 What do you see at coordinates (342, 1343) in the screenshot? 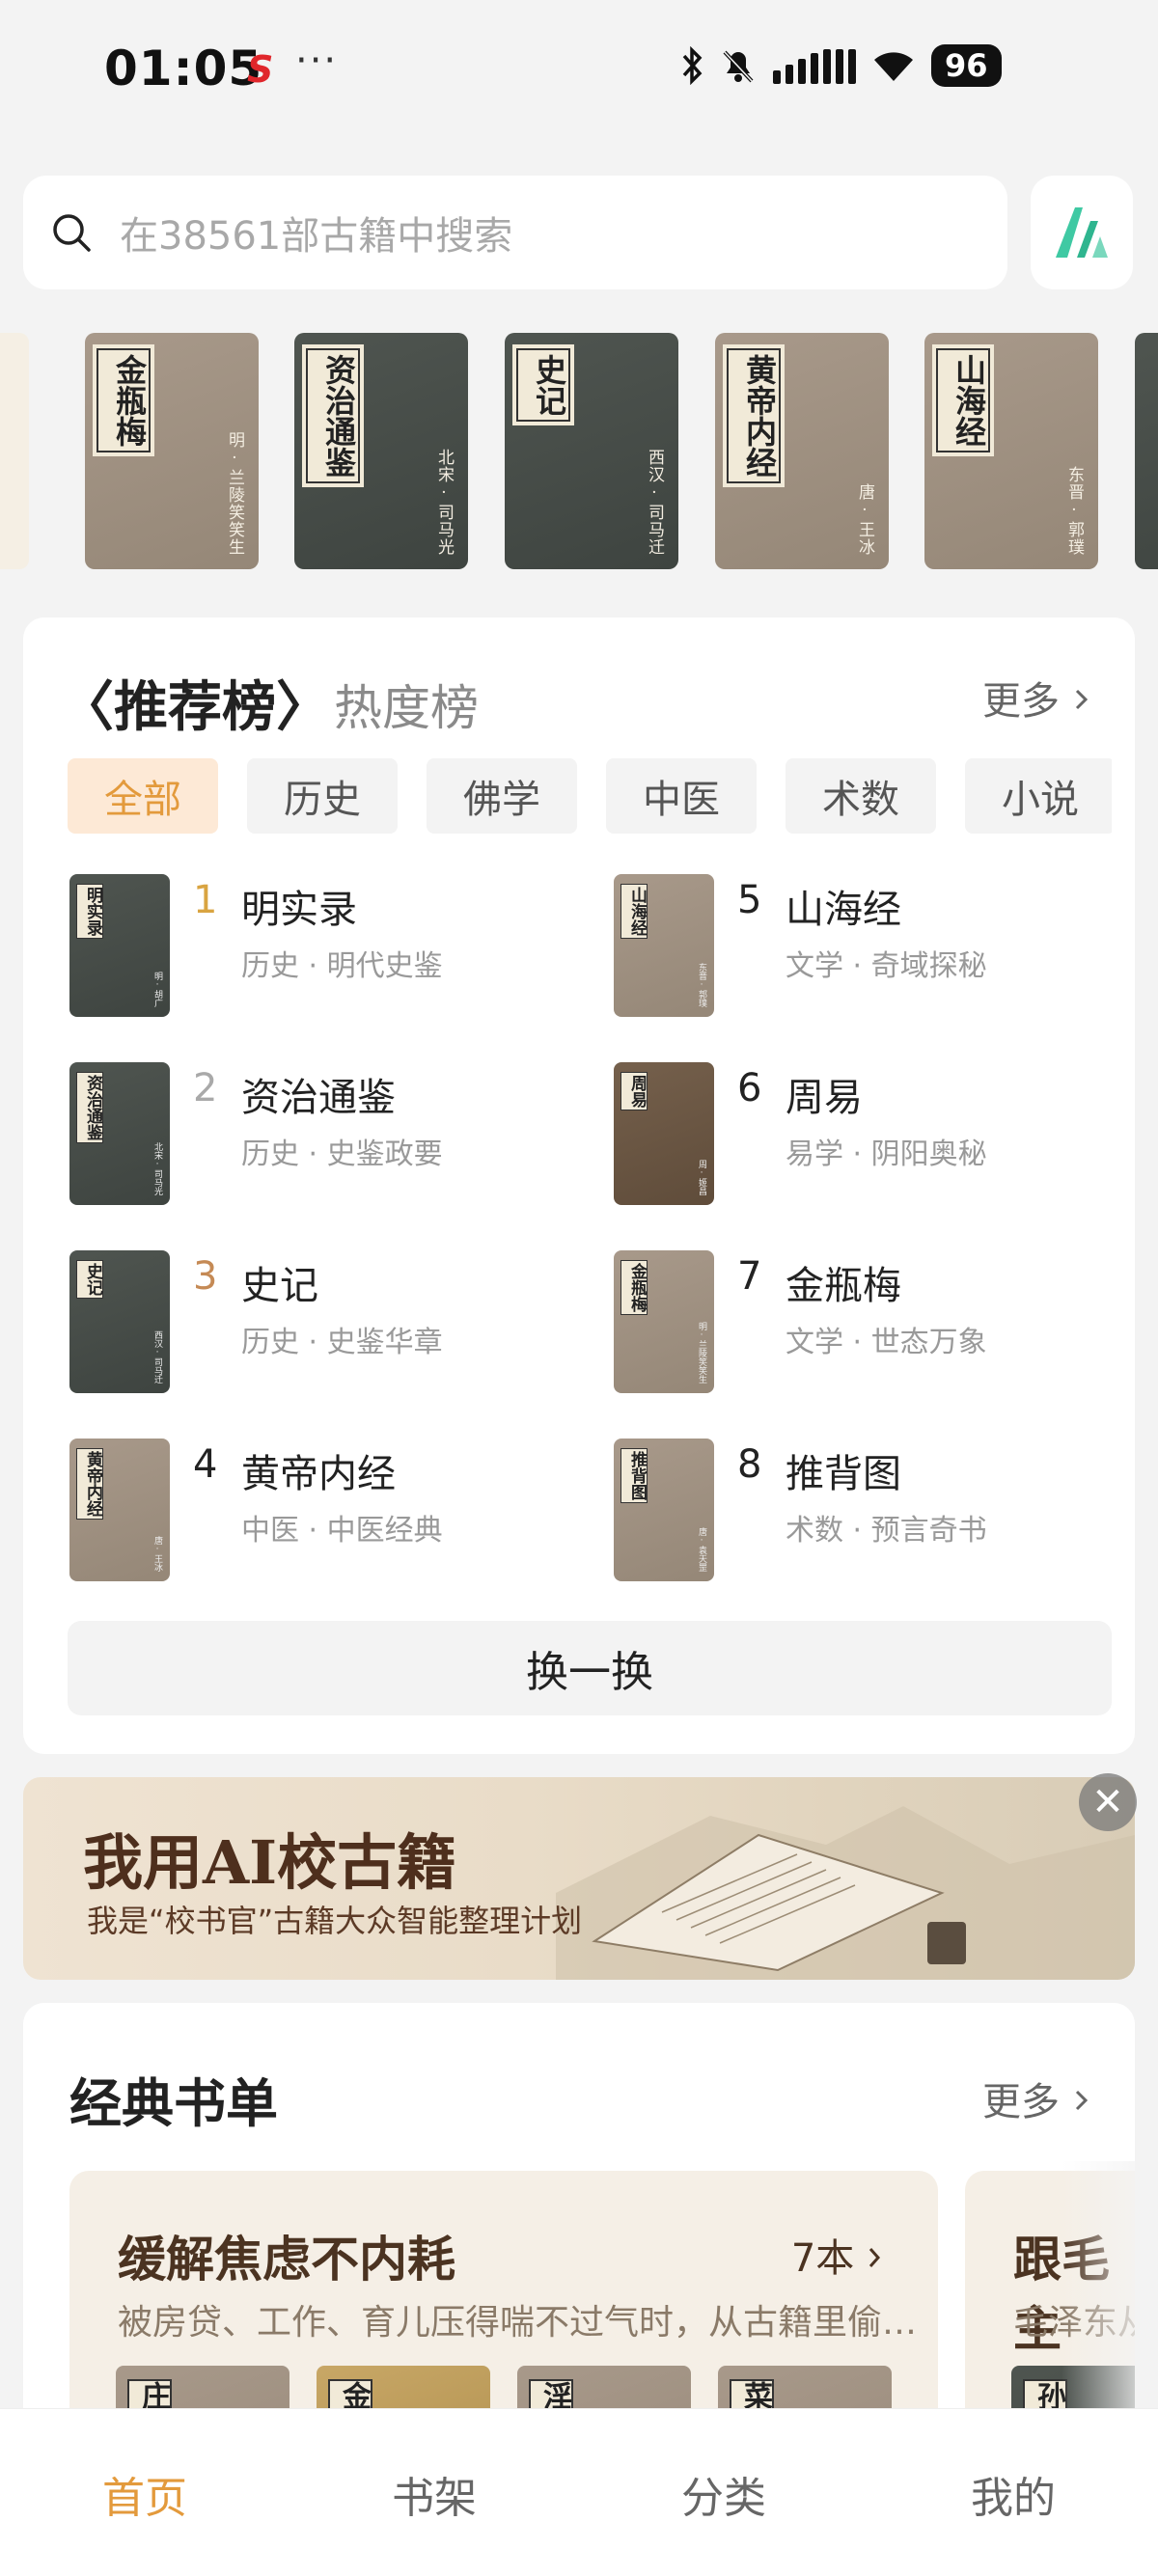
I see `book-meta: 历史 · 史鉴华章` at bounding box center [342, 1343].